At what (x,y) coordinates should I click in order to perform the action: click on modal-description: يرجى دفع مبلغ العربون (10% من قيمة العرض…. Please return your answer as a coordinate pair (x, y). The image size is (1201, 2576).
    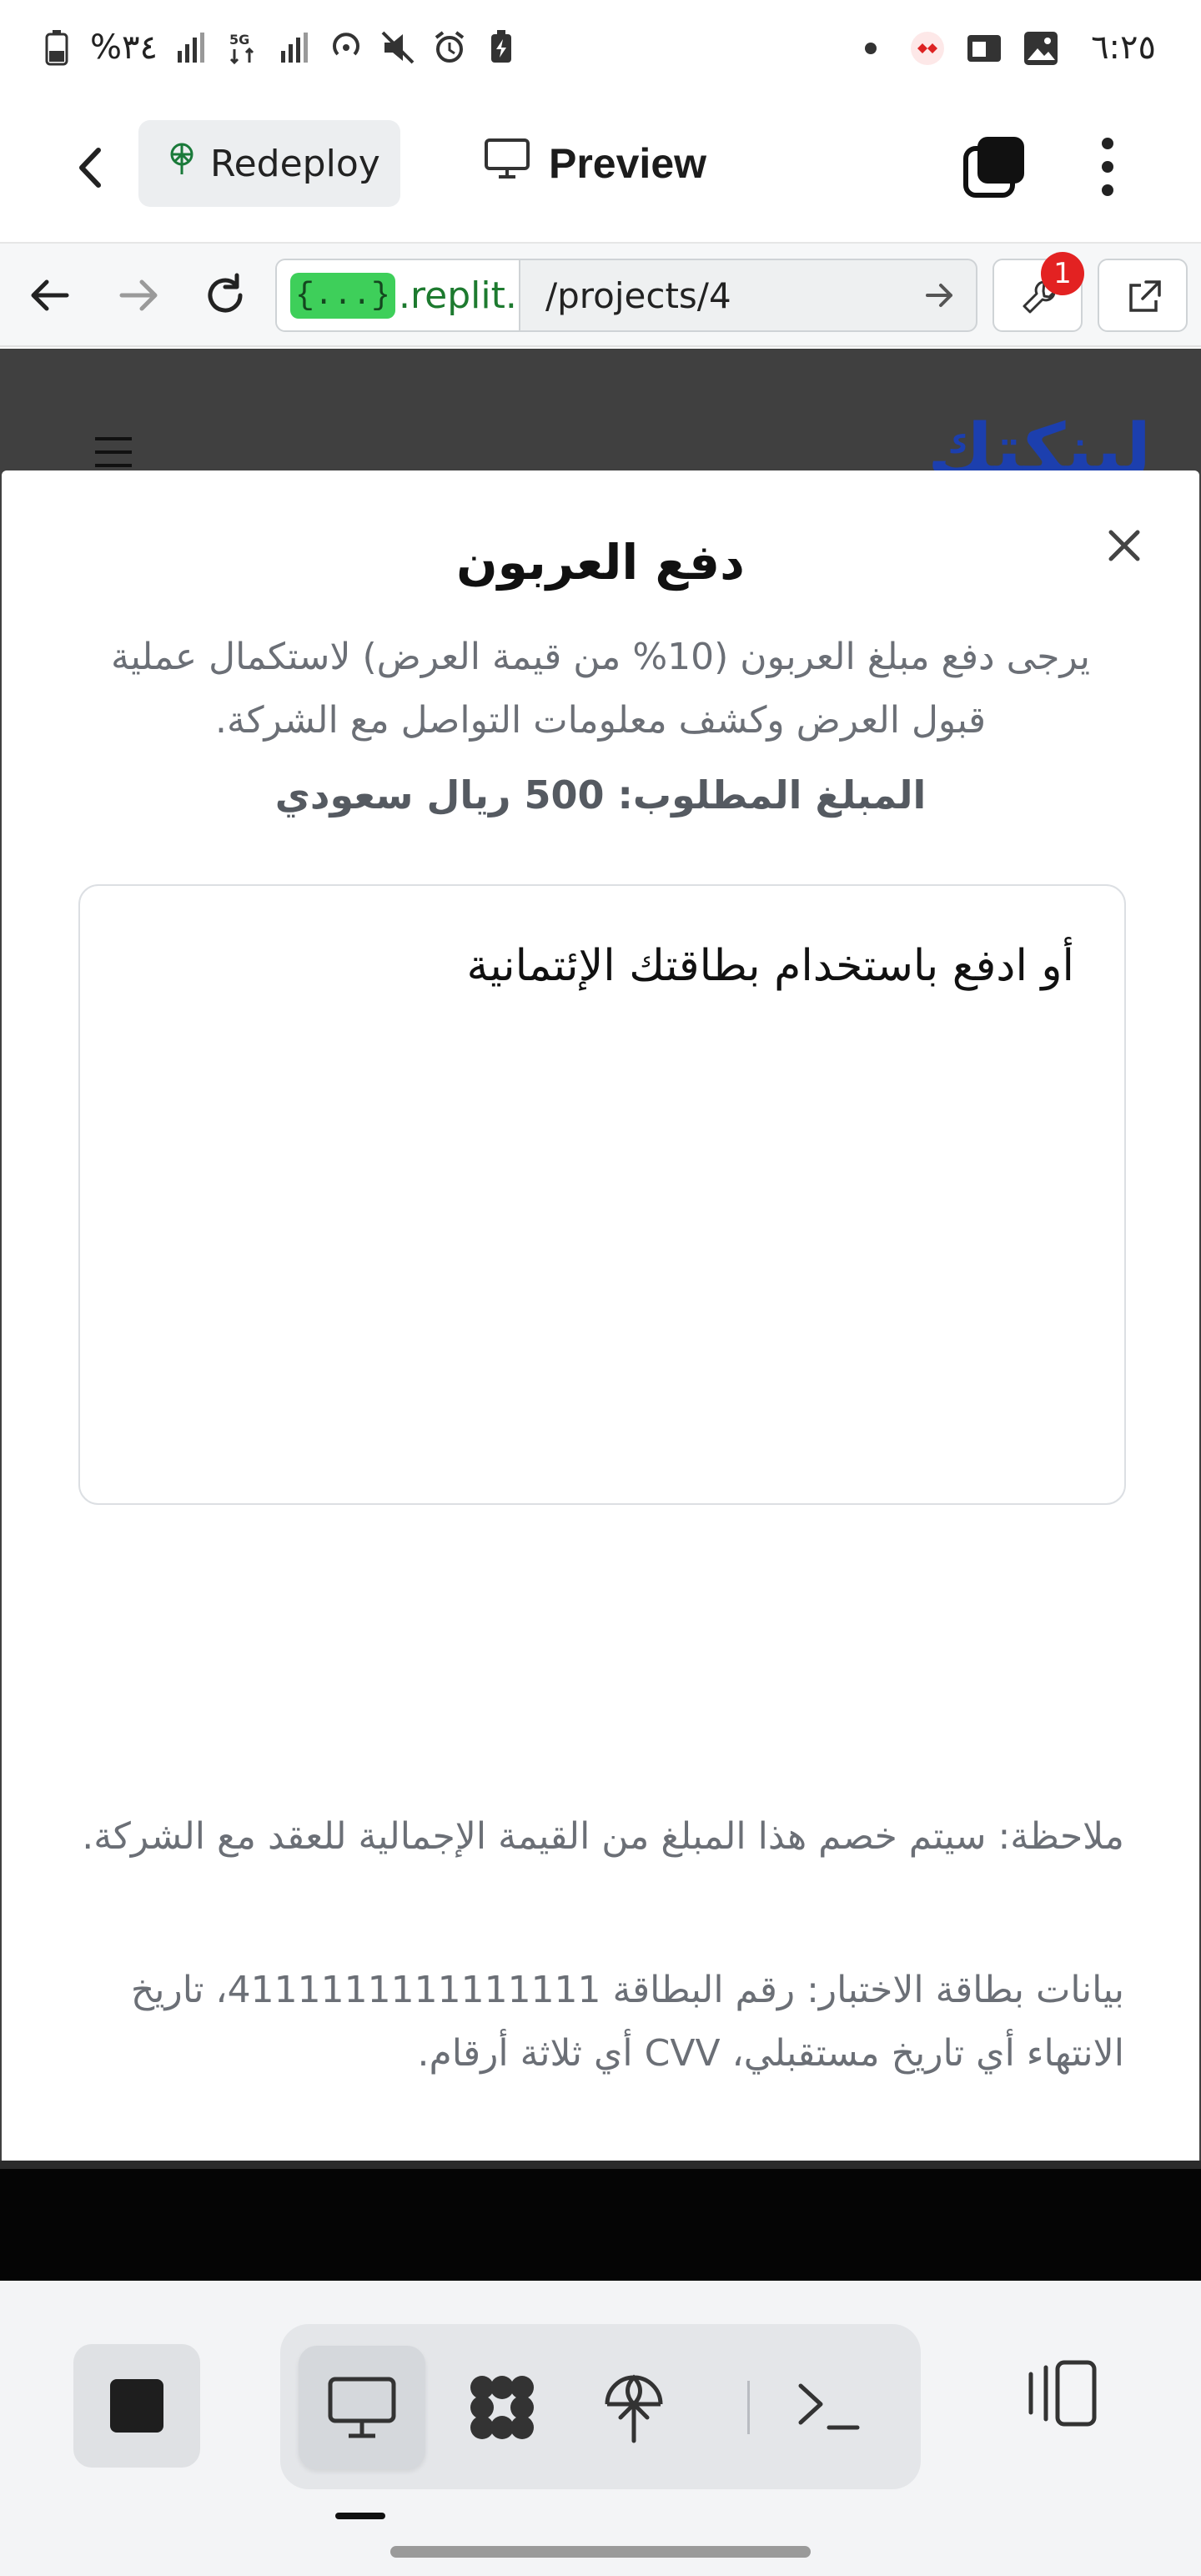
    Looking at the image, I should click on (601, 689).